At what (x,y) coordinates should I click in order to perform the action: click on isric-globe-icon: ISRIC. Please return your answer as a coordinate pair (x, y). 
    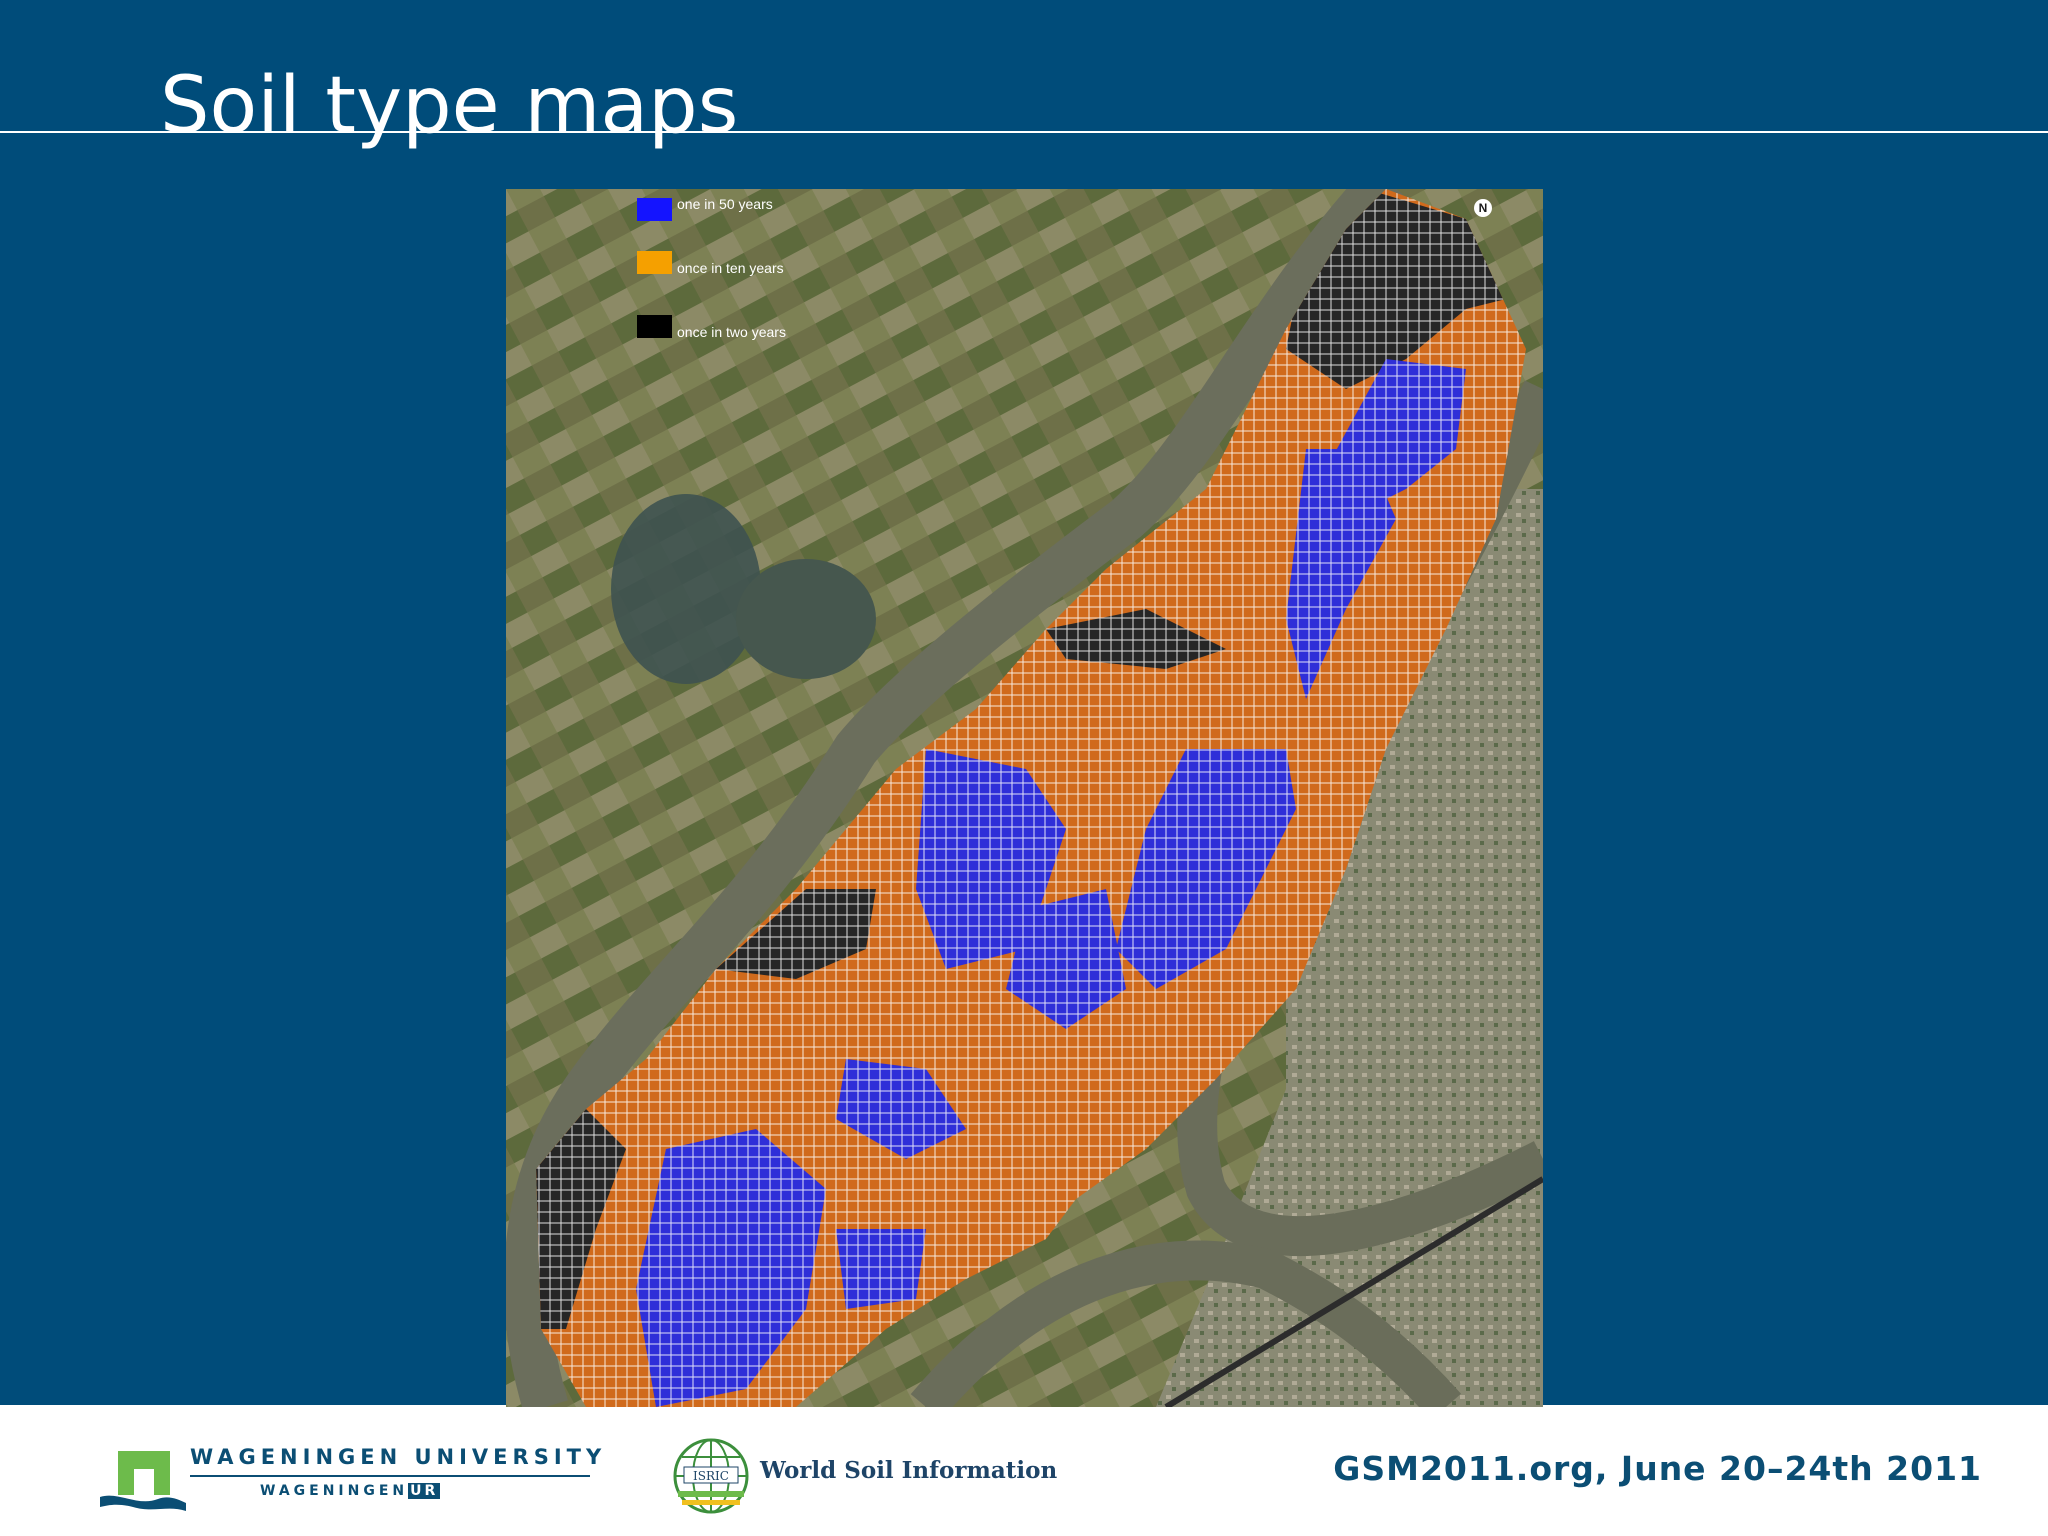
    Looking at the image, I should click on (711, 1476).